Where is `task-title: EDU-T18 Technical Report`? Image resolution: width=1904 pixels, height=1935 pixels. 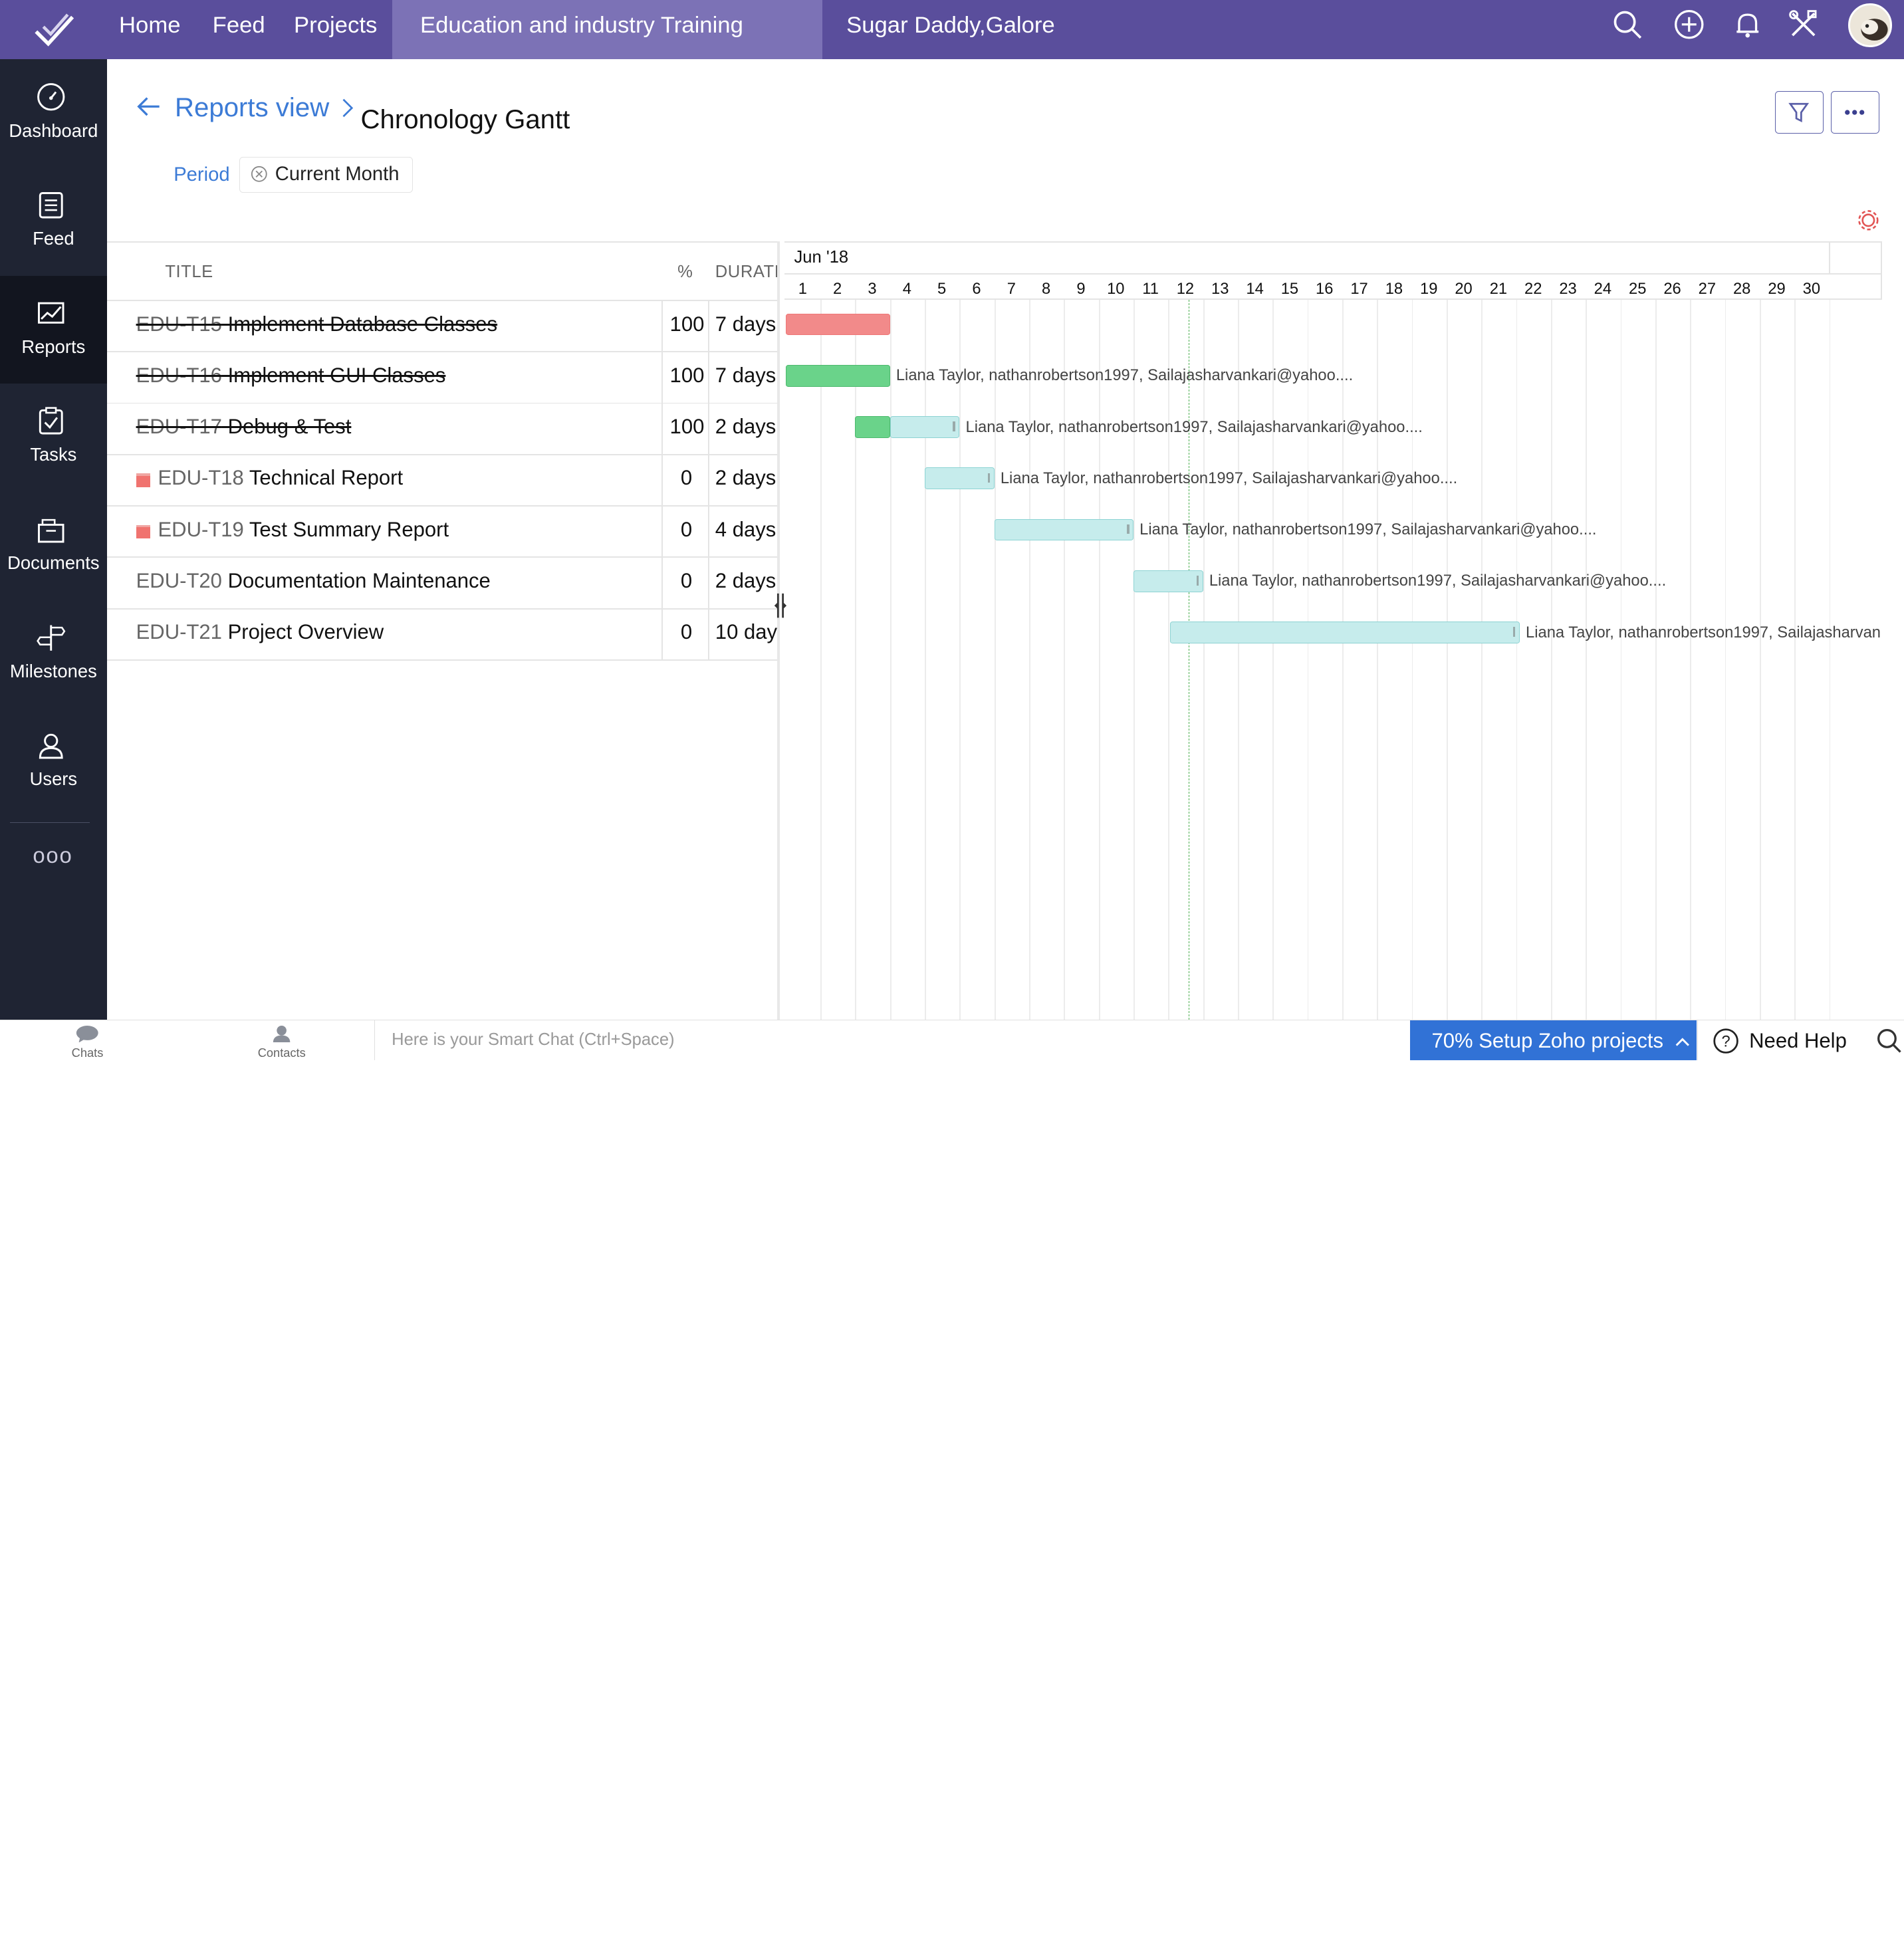 task-title: EDU-T18 Technical Report is located at coordinates (280, 478).